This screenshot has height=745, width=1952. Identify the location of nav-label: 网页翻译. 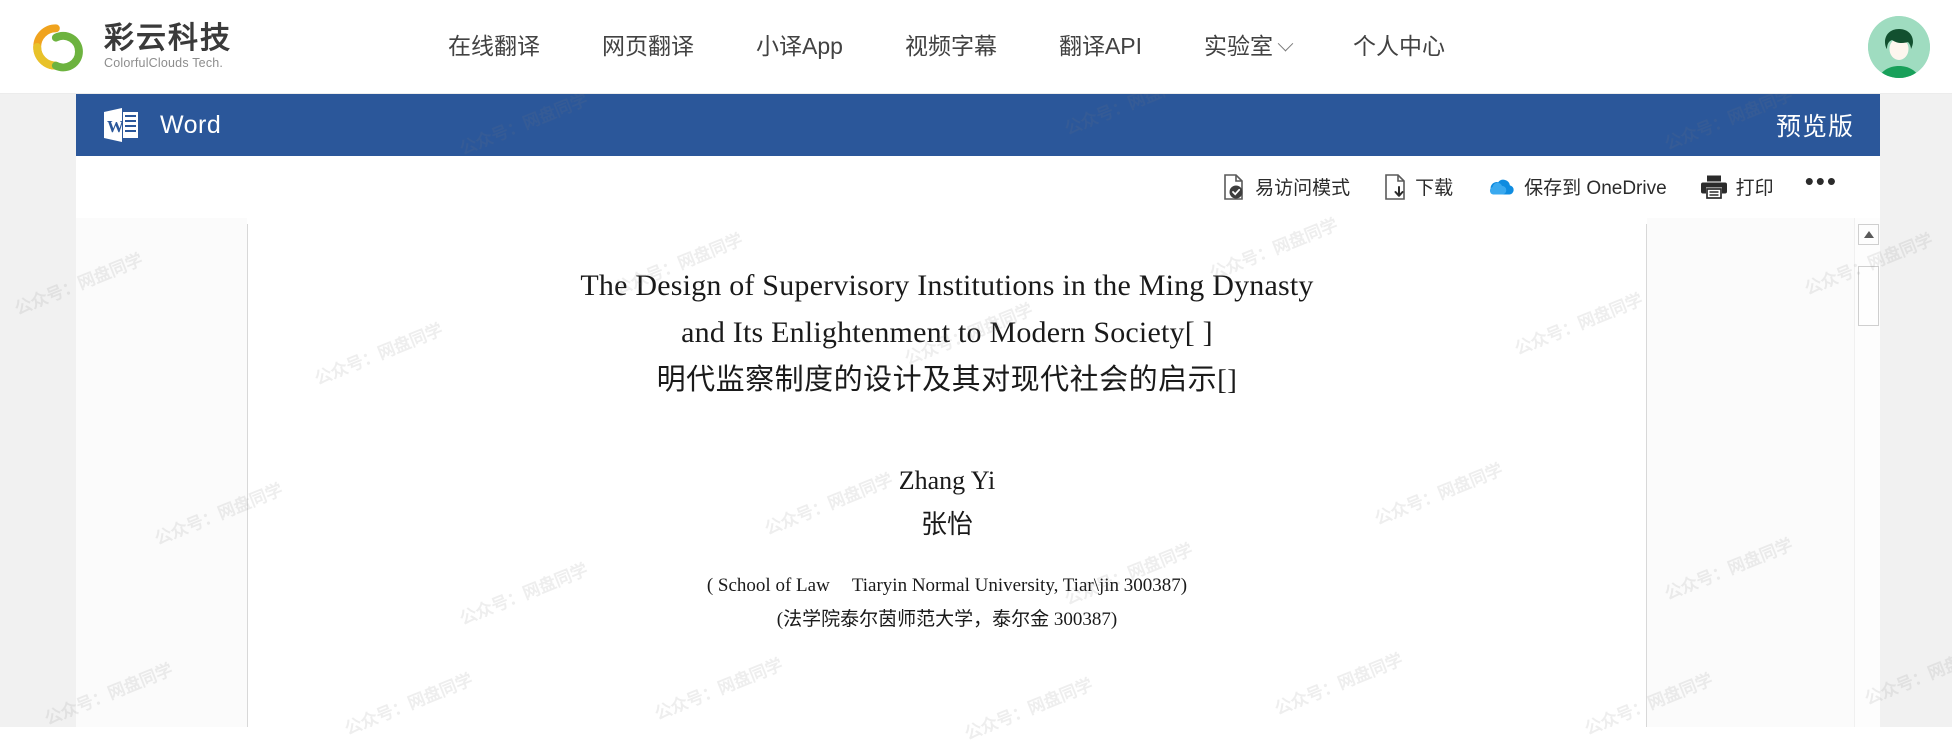
(648, 46).